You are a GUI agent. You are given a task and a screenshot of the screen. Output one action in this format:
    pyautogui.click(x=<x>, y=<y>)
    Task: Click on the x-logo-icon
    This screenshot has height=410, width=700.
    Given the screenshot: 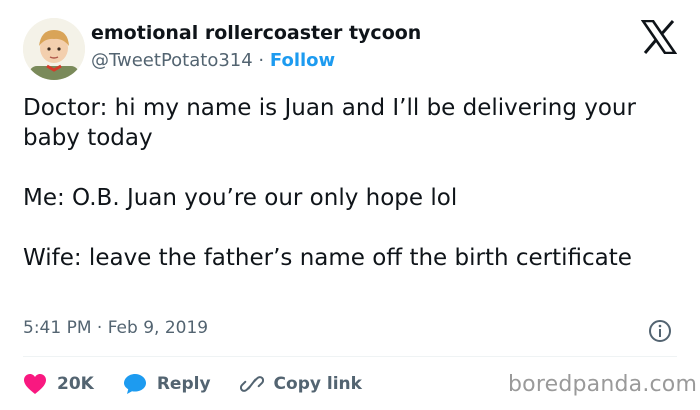 What is the action you would take?
    pyautogui.click(x=659, y=37)
    